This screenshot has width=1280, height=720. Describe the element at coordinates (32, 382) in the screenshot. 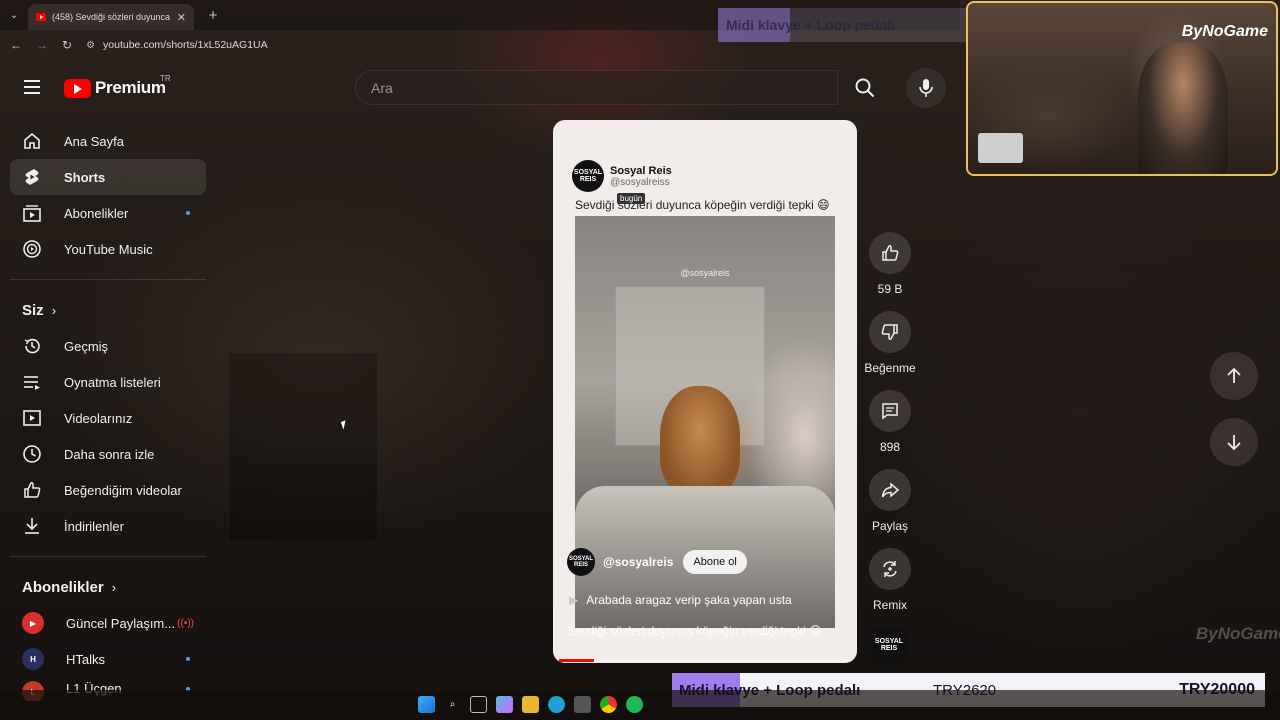

I see `playlists-icon` at that location.